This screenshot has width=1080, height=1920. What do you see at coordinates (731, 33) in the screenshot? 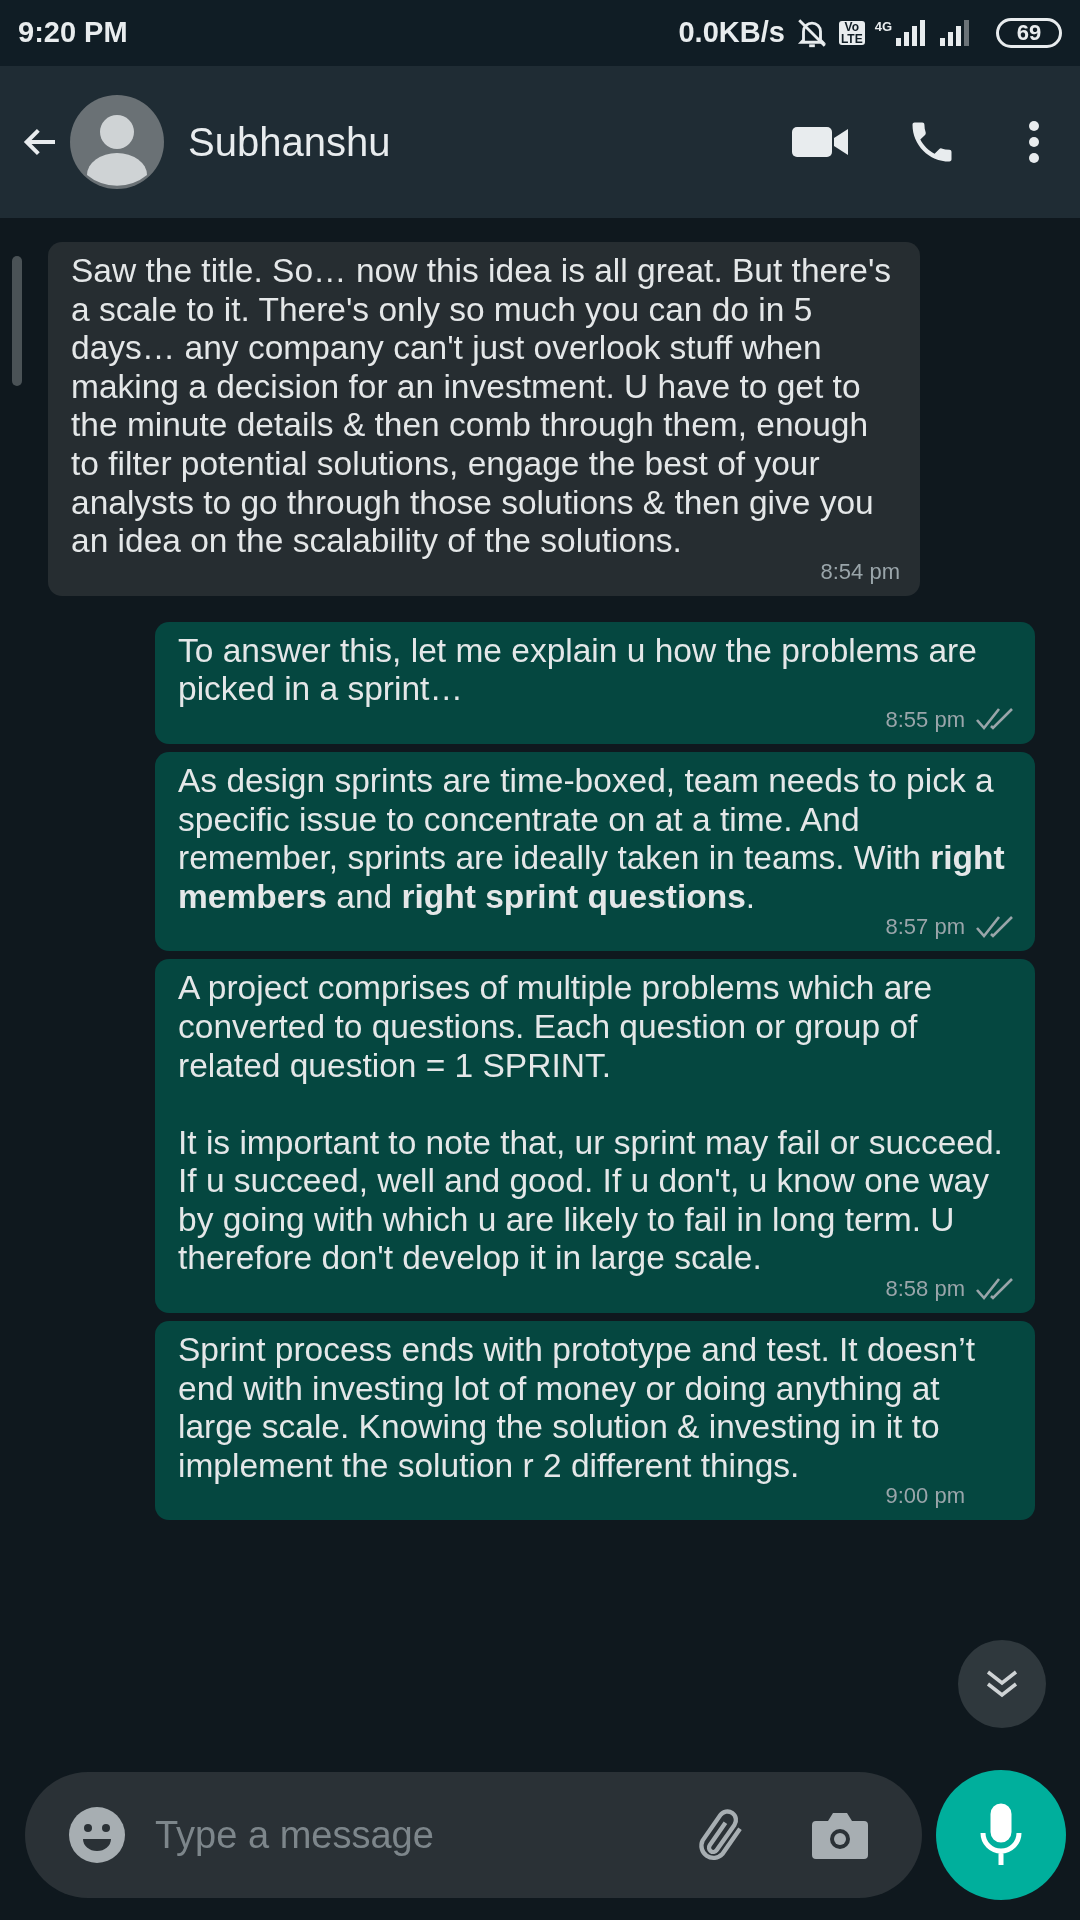
I see `network-speed: 0.0KB/s` at bounding box center [731, 33].